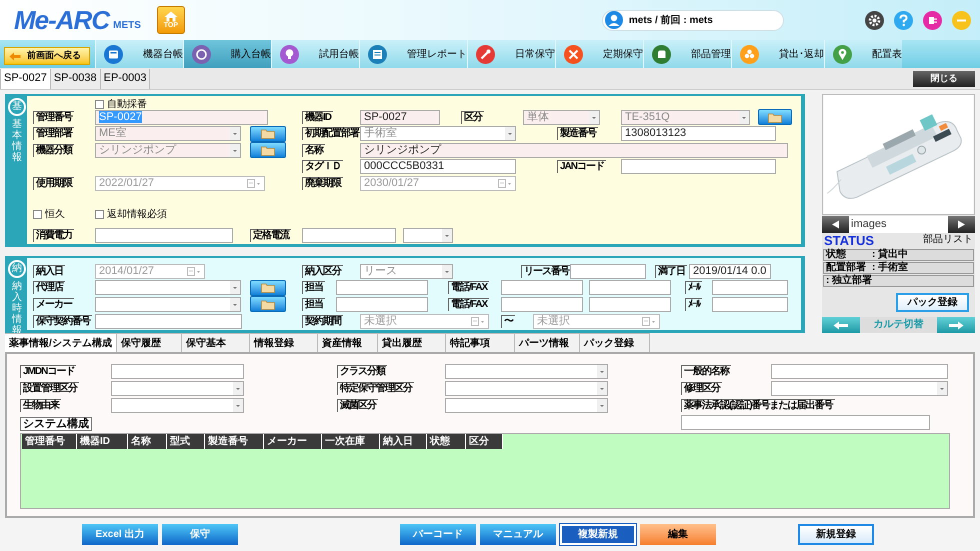  I want to click on checkbox-label: 返却情報必須, so click(137, 215).